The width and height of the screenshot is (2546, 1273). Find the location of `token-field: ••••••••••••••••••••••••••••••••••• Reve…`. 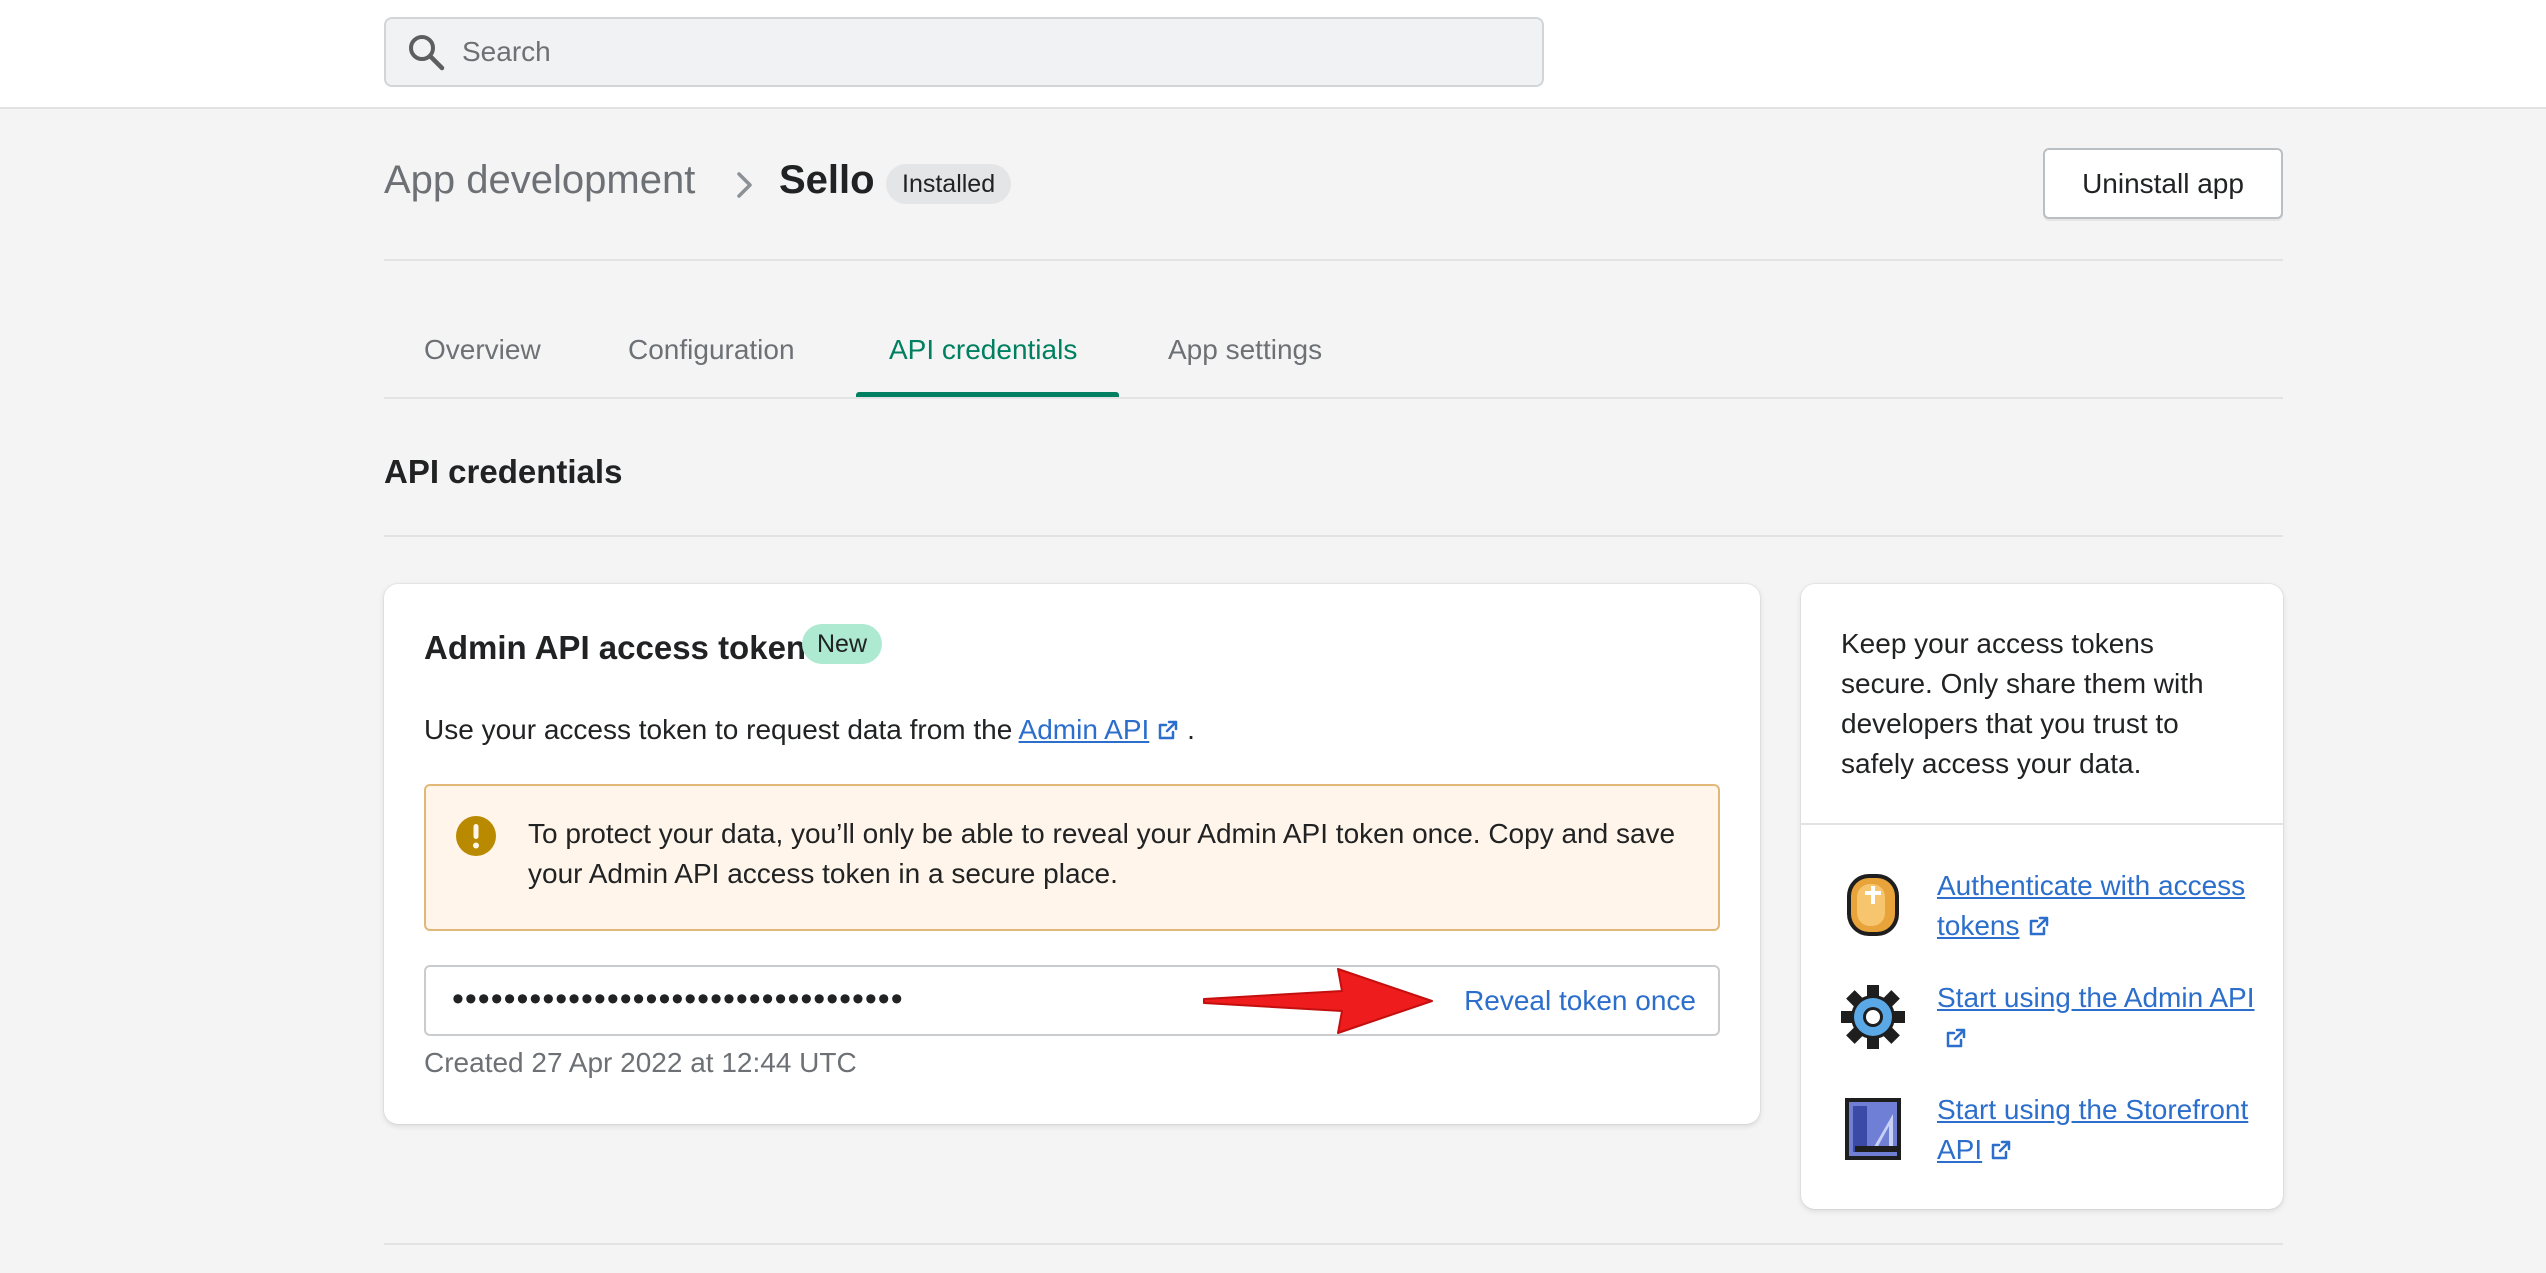

token-field: ••••••••••••••••••••••••••••••••••• Reve… is located at coordinates (1072, 1000).